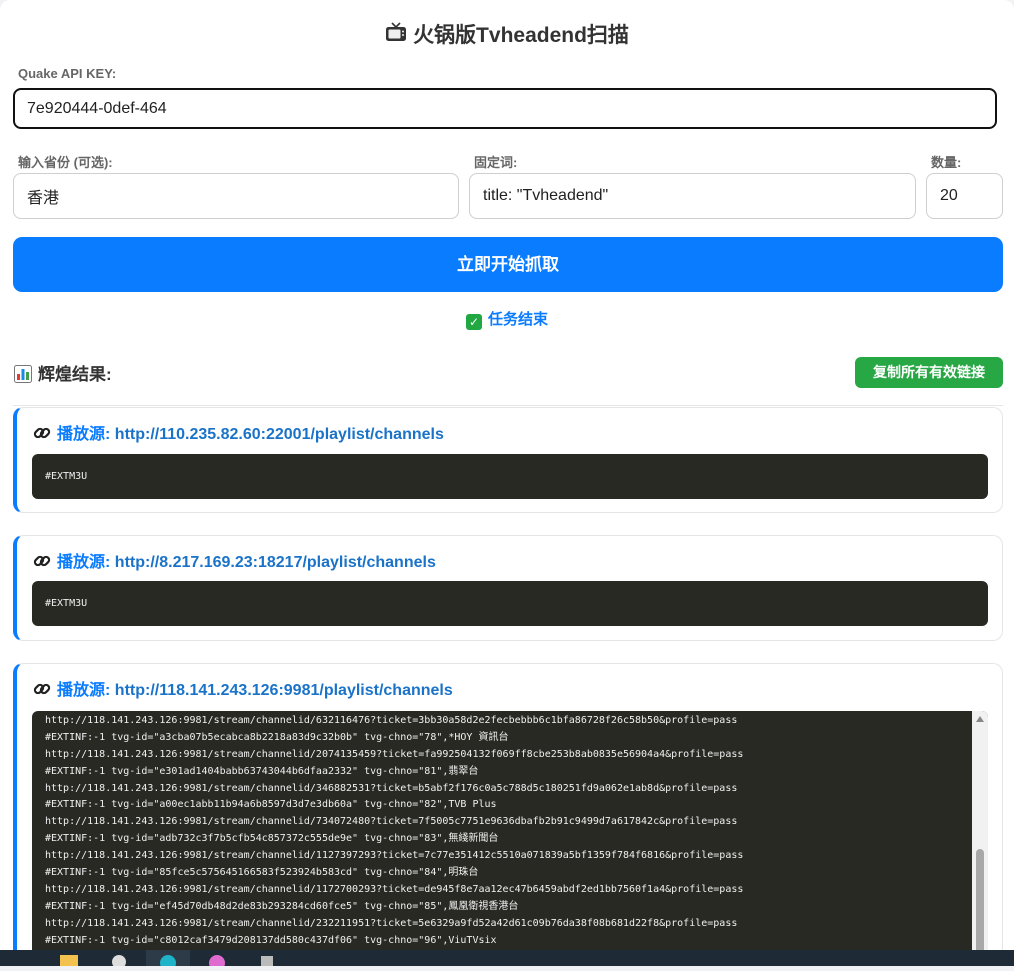  What do you see at coordinates (69, 958) in the screenshot?
I see `folder-taskbar-icon` at bounding box center [69, 958].